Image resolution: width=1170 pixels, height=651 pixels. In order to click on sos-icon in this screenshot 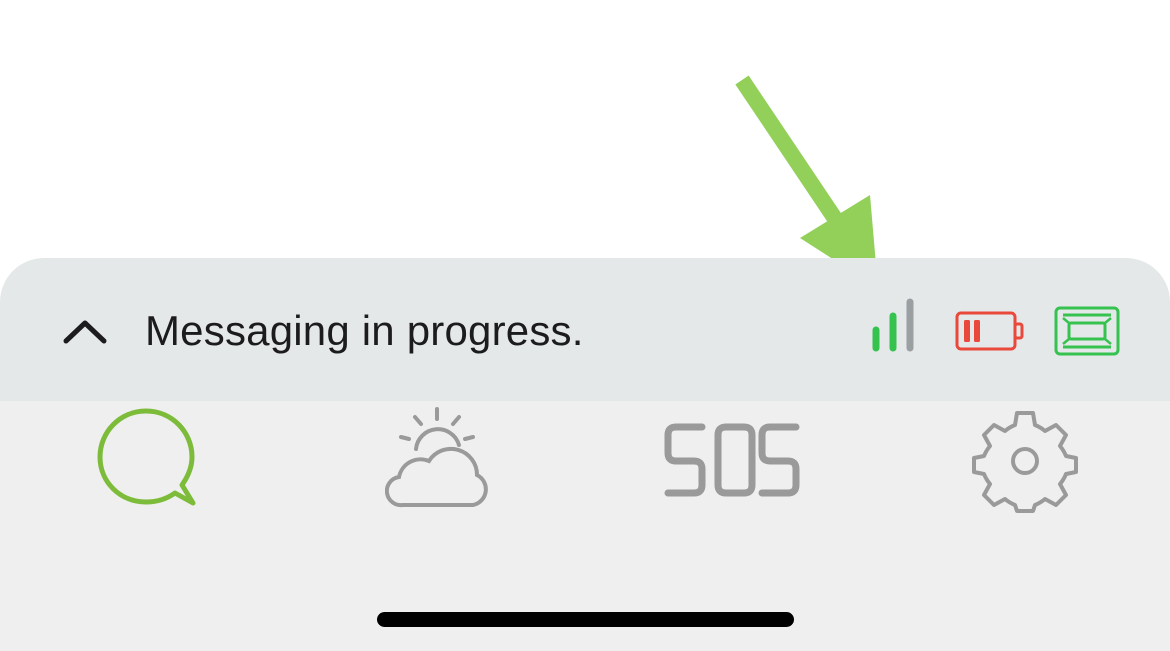, I will do `click(732, 460)`.